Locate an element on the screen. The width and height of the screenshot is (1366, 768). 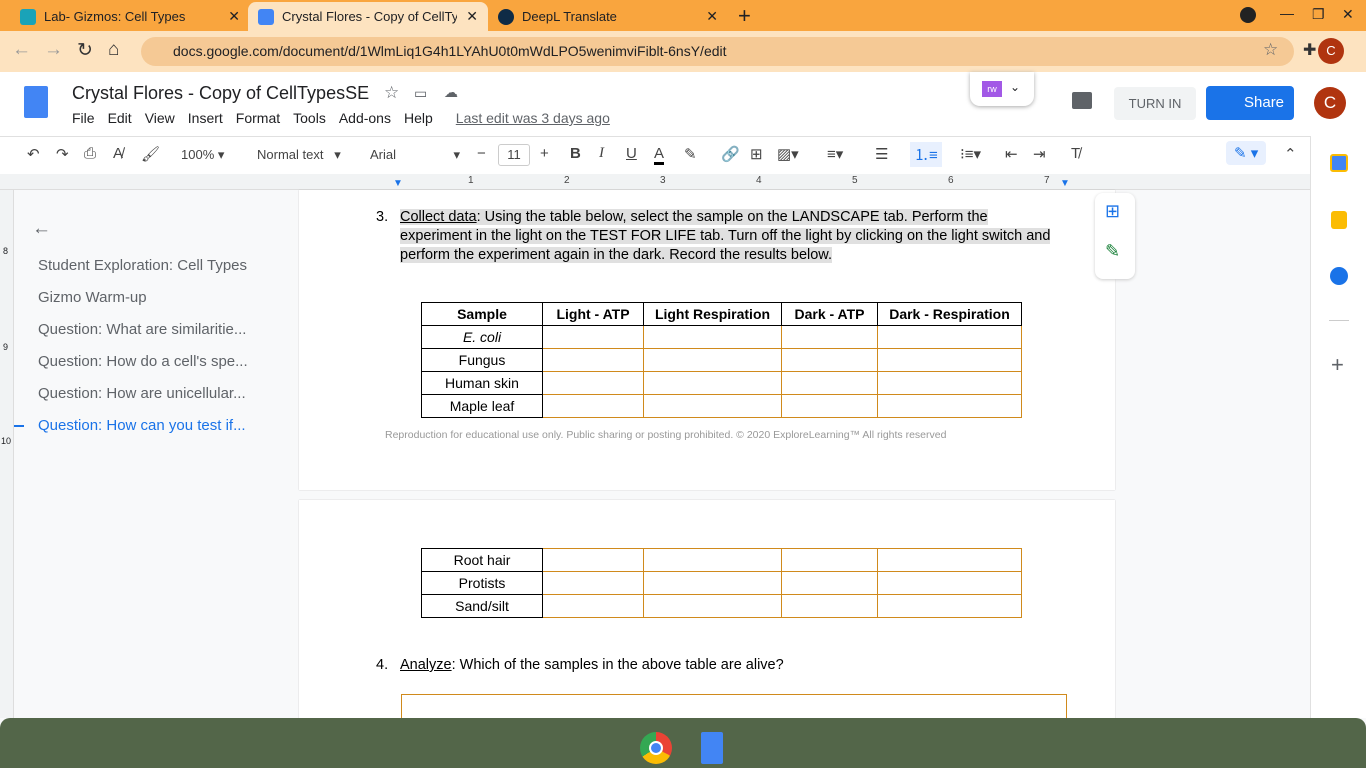
tab-docs: Crystal Flores - Copy of CellTypes✕ is located at coordinates (368, 16).